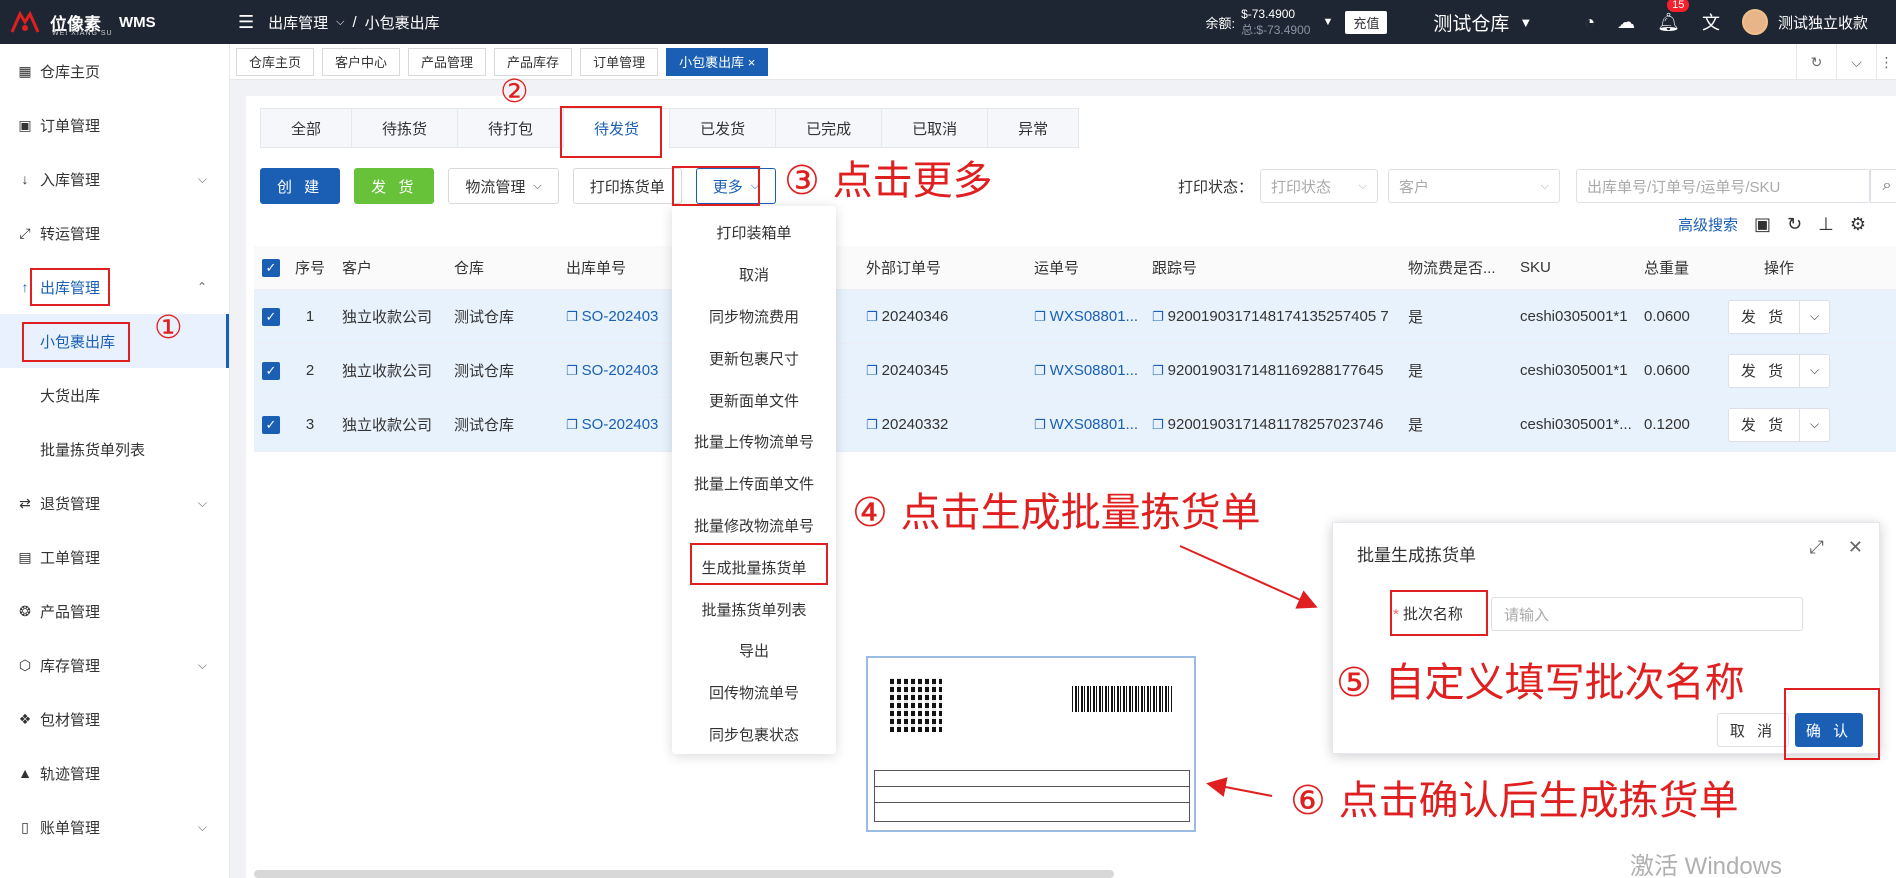 This screenshot has width=1896, height=878. Describe the element at coordinates (684, 874) in the screenshot. I see `horizontal-scrollbar` at that location.